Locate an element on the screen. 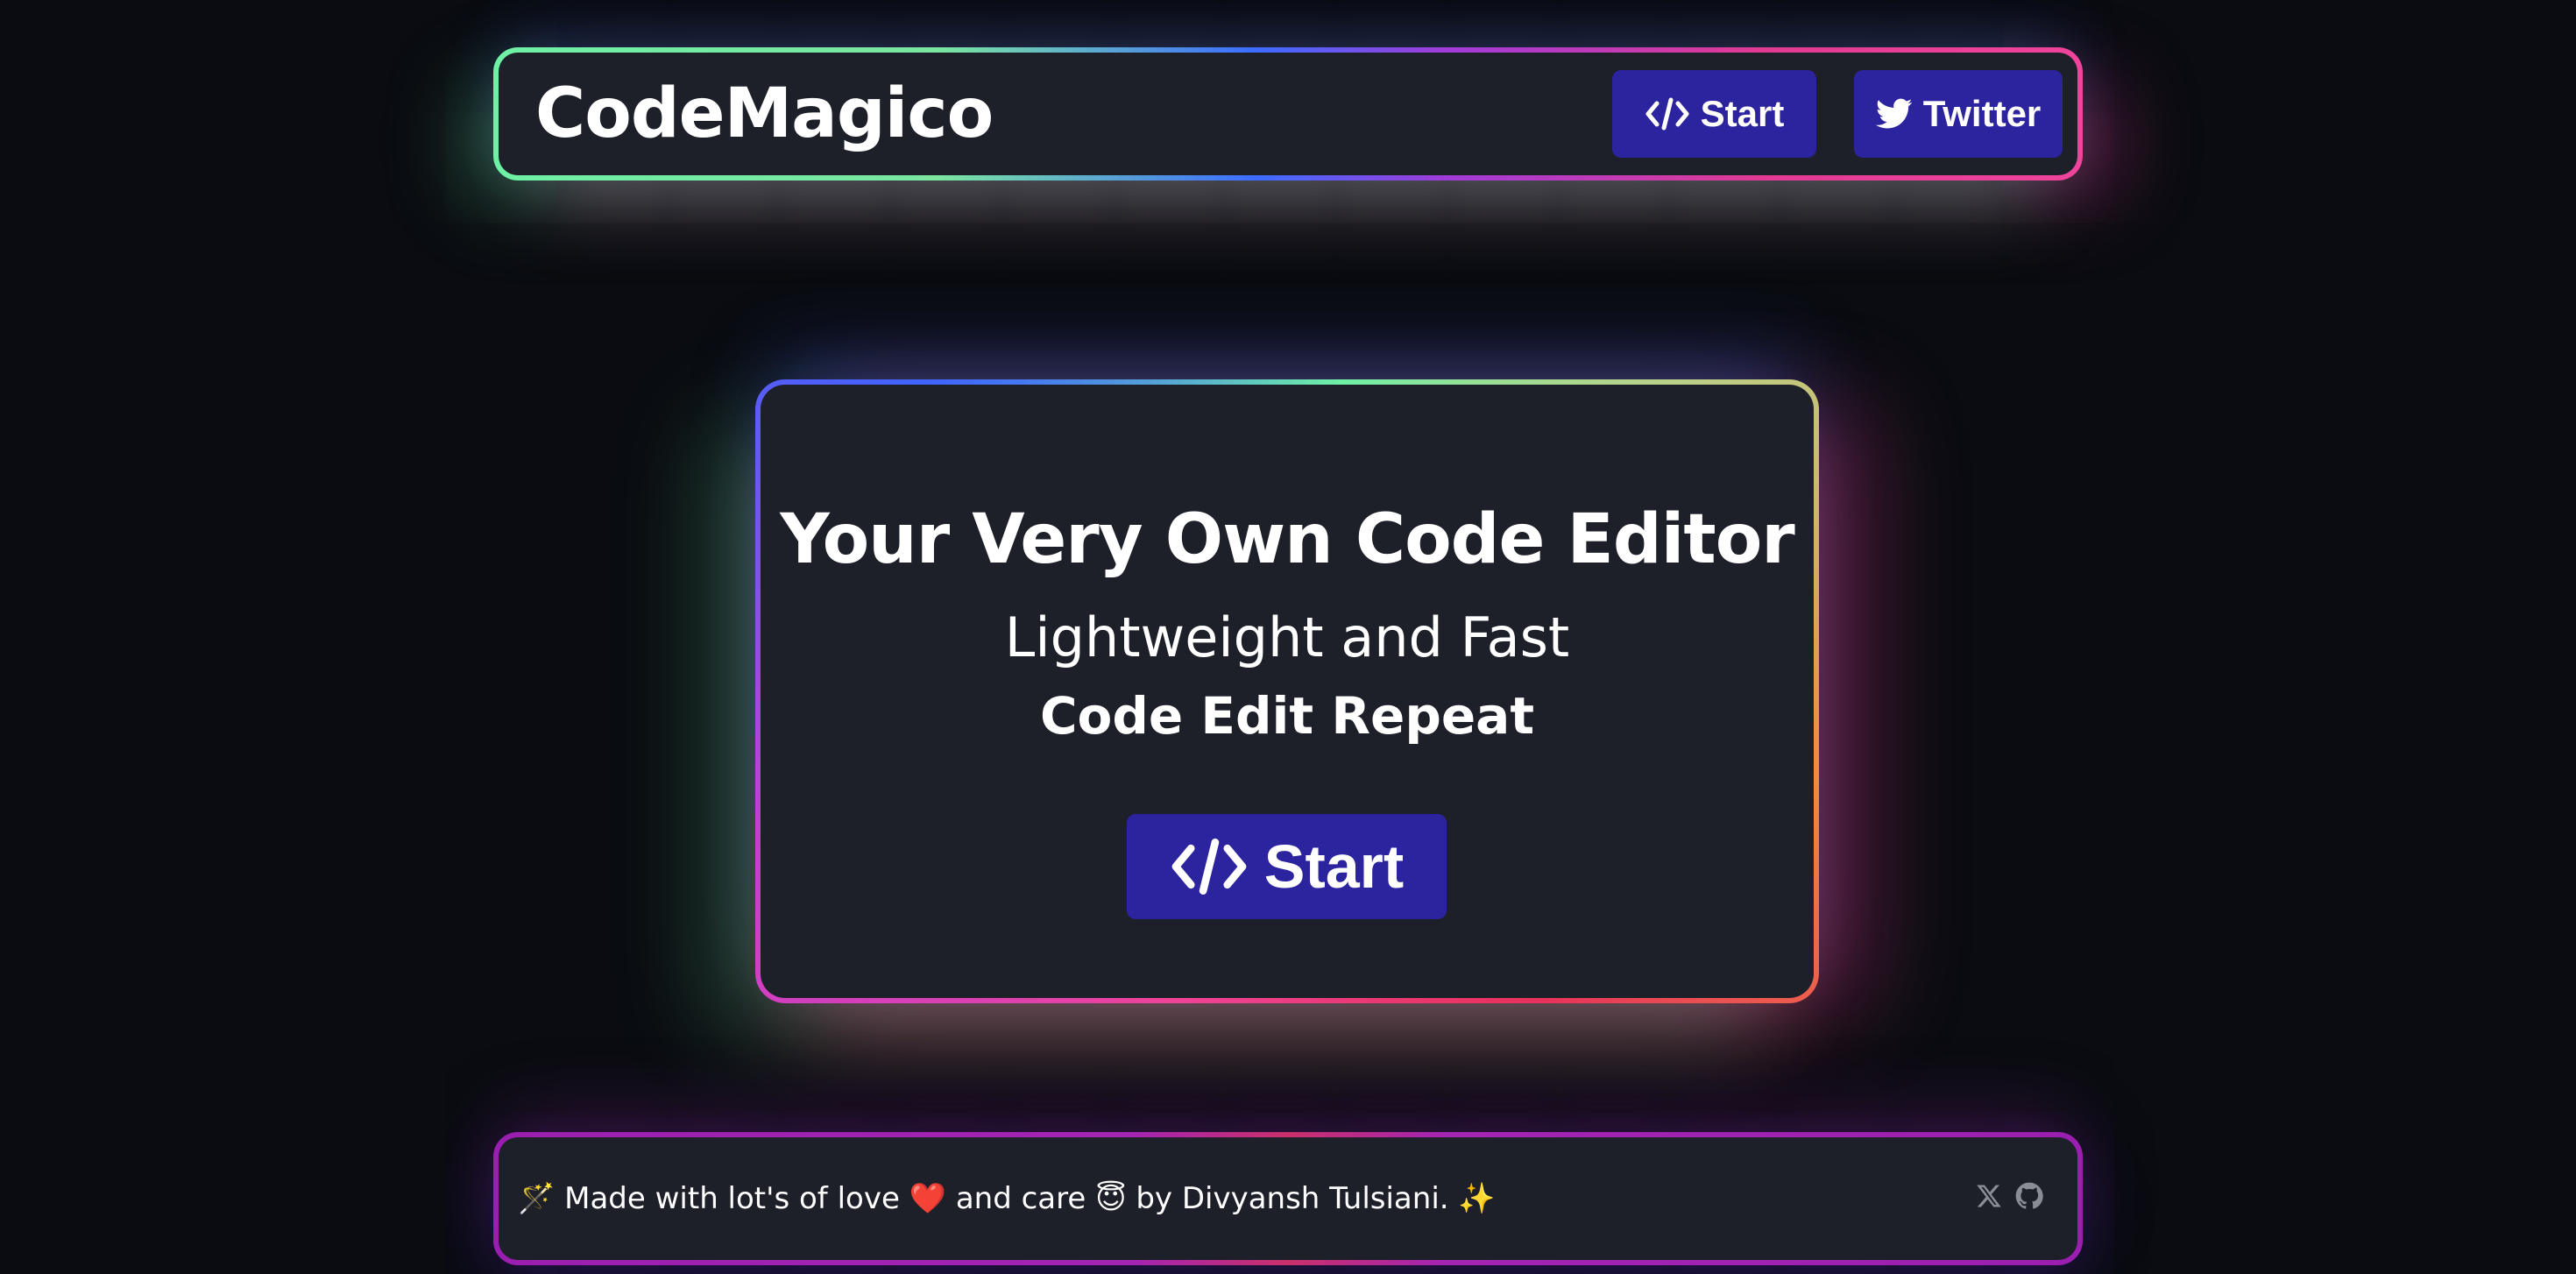 The height and width of the screenshot is (1274, 2576). nav-start-button: Start is located at coordinates (1714, 114).